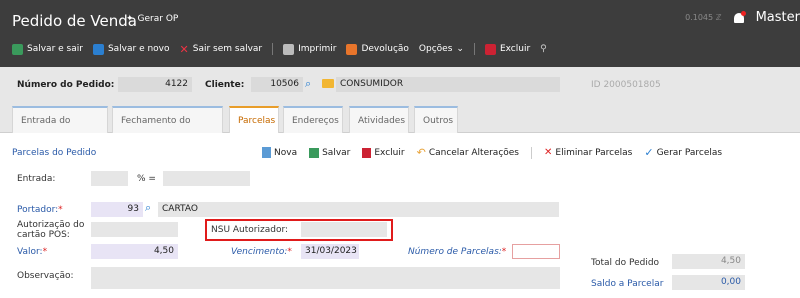 This screenshot has height=298, width=800. Describe the element at coordinates (778, 17) in the screenshot. I see `user-name: Master` at that location.